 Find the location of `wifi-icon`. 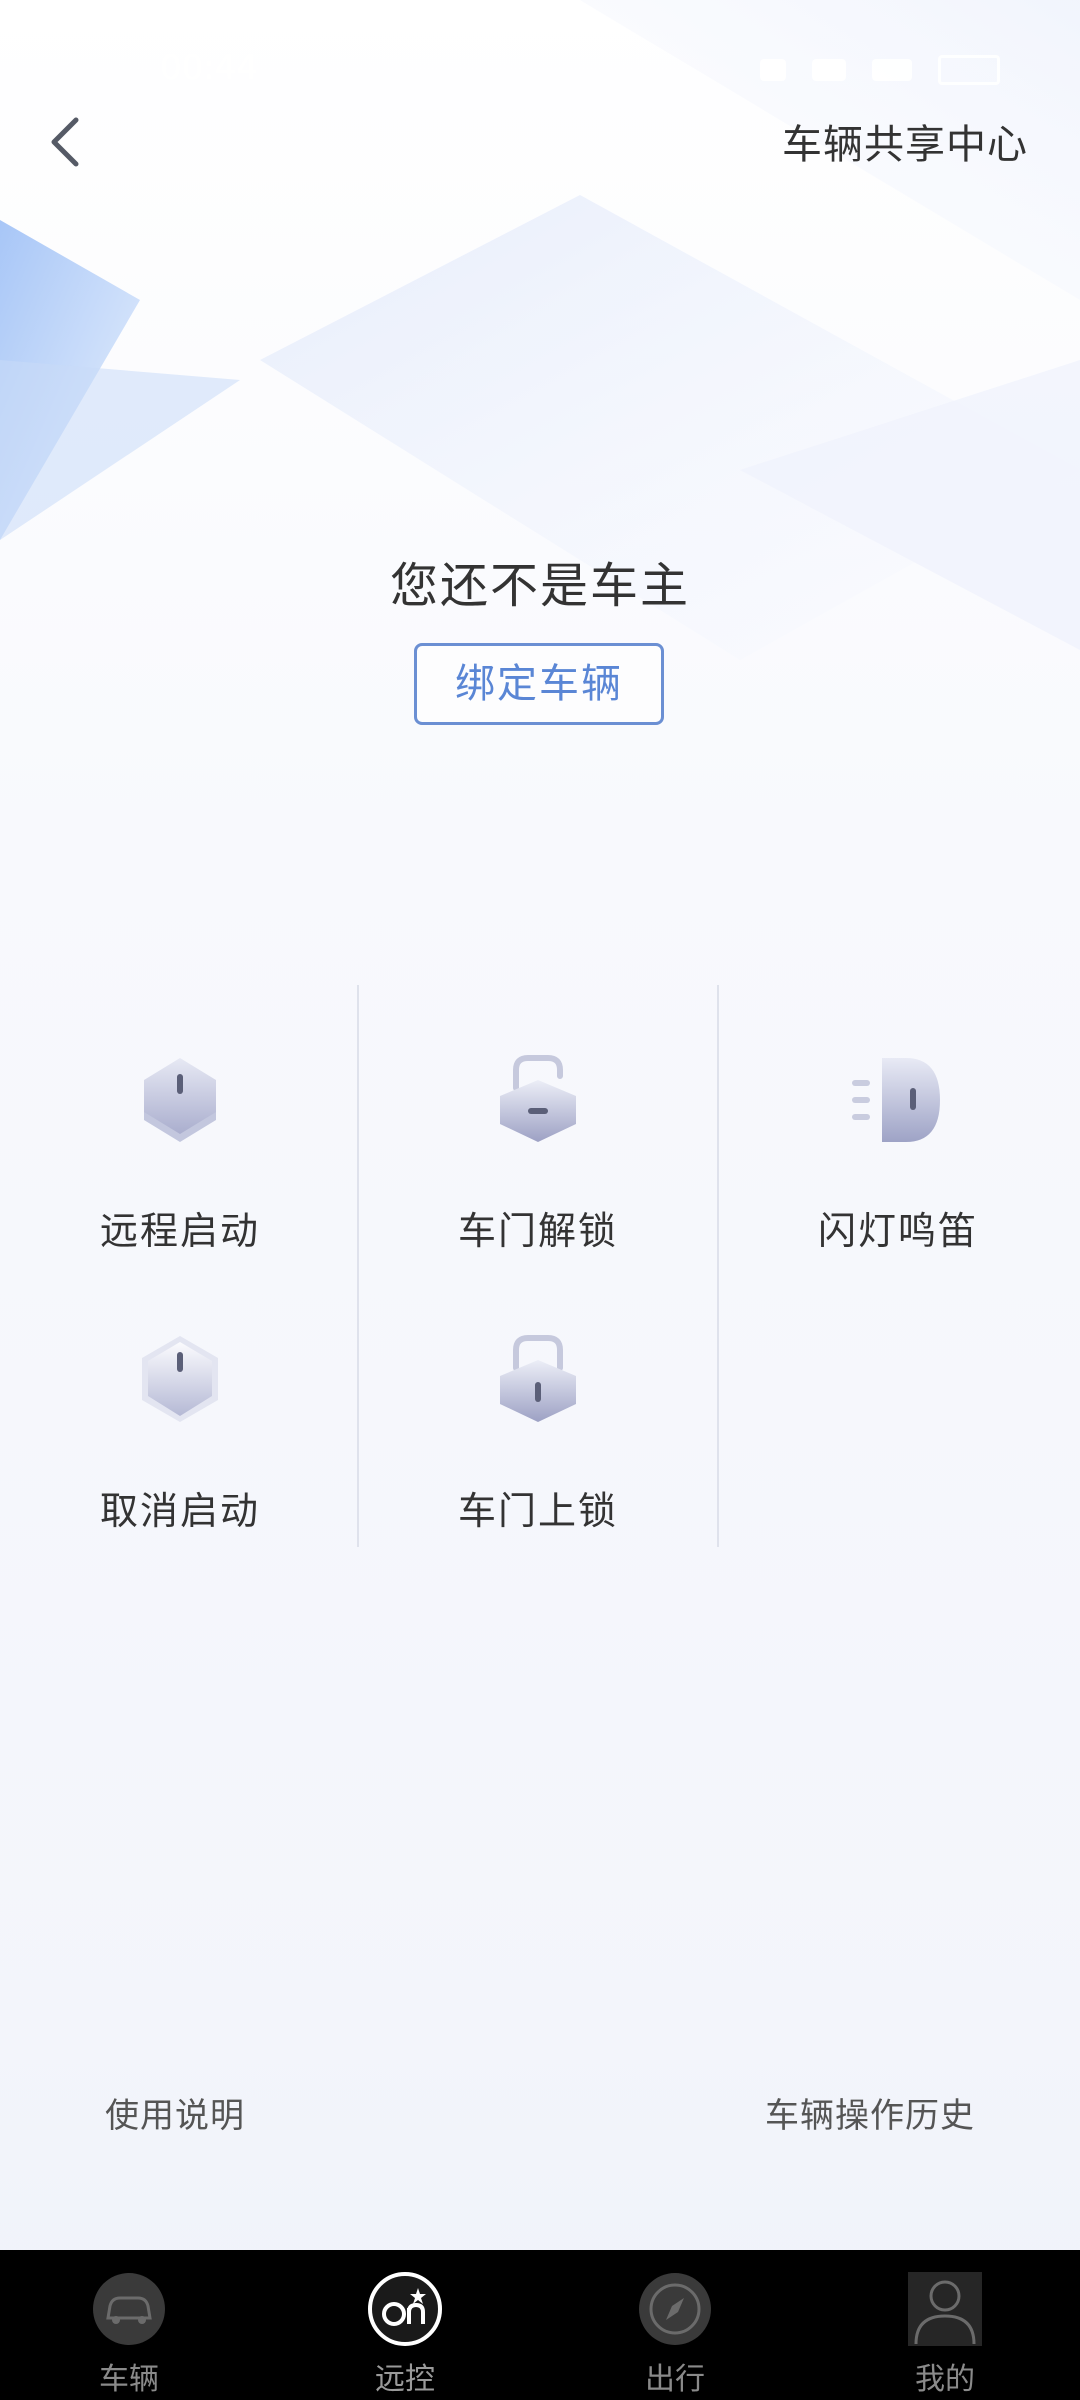

wifi-icon is located at coordinates (829, 70).